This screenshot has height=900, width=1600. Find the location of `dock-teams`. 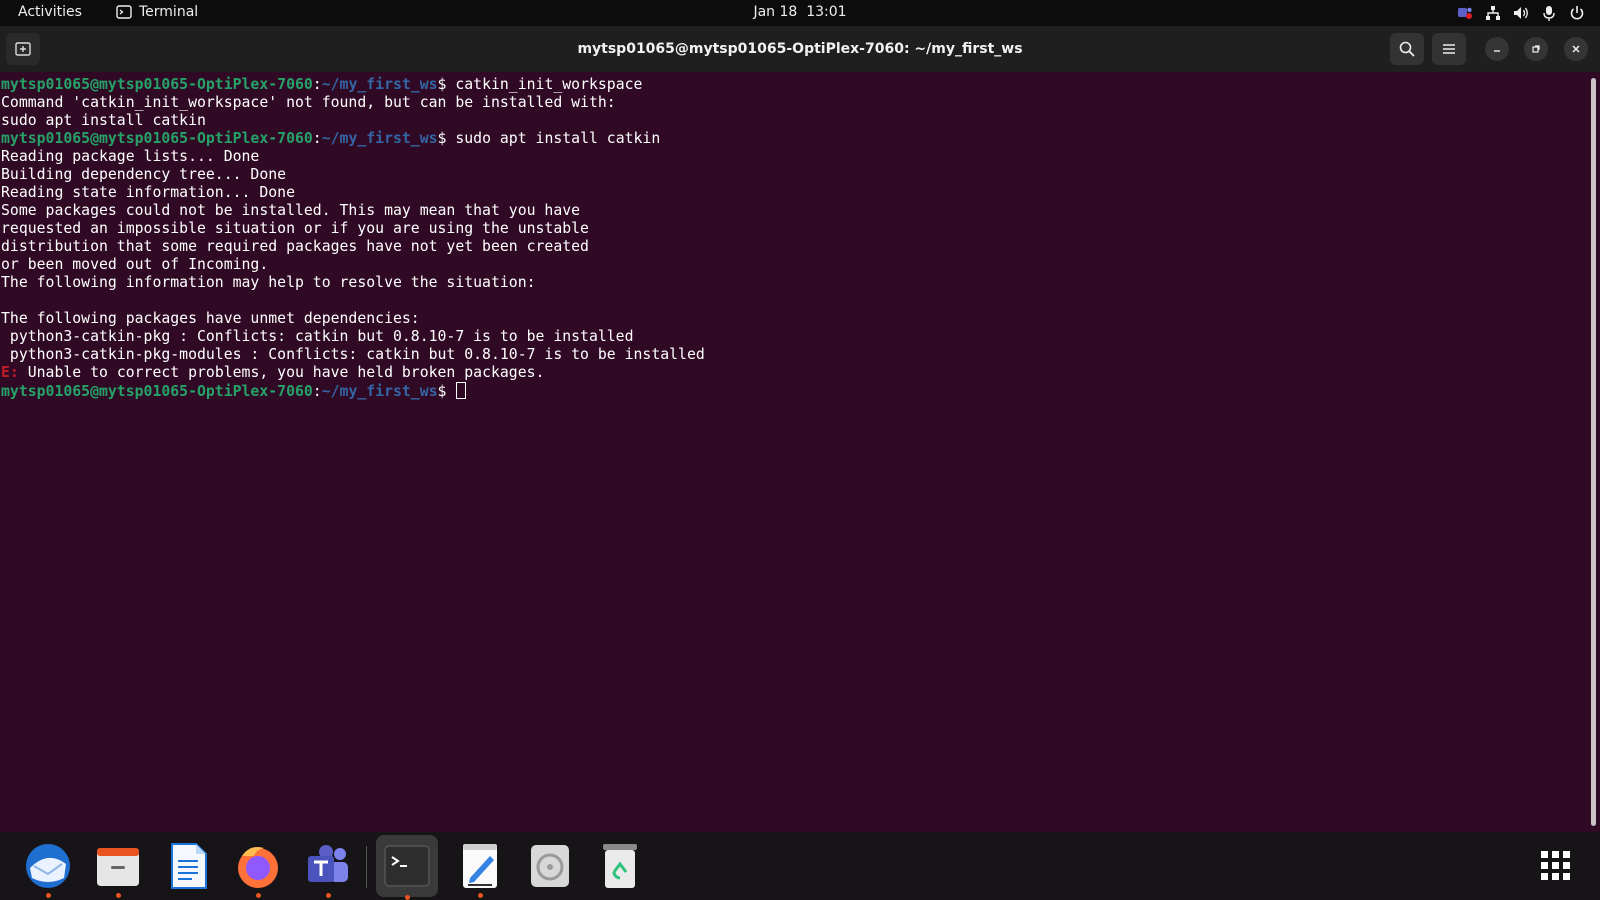

dock-teams is located at coordinates (328, 869).